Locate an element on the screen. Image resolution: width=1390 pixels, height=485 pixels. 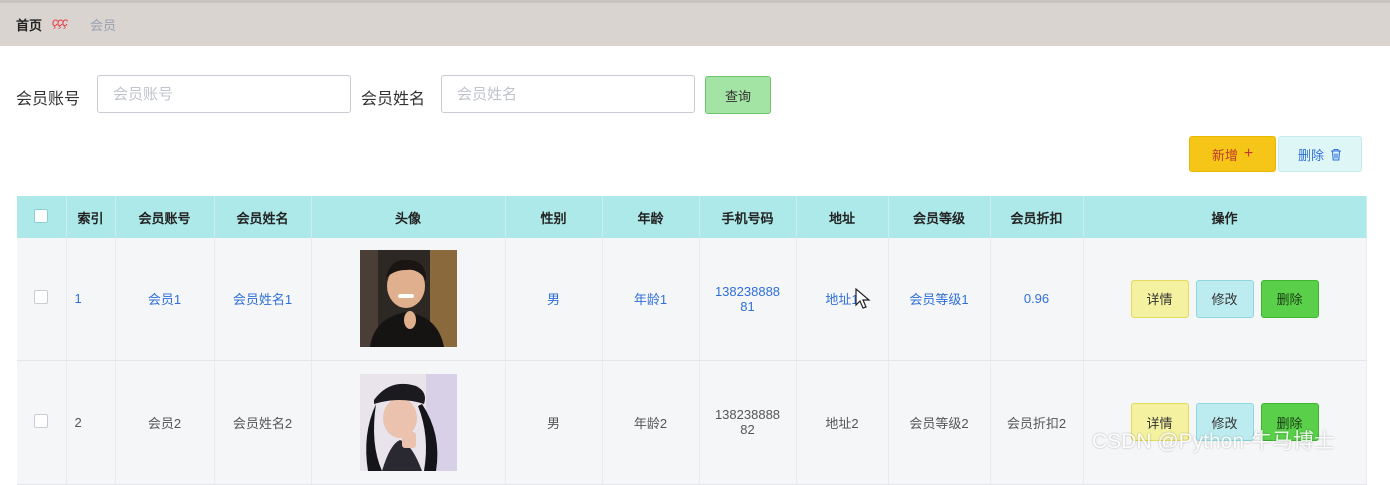
add-button: 新增 + is located at coordinates (1232, 154).